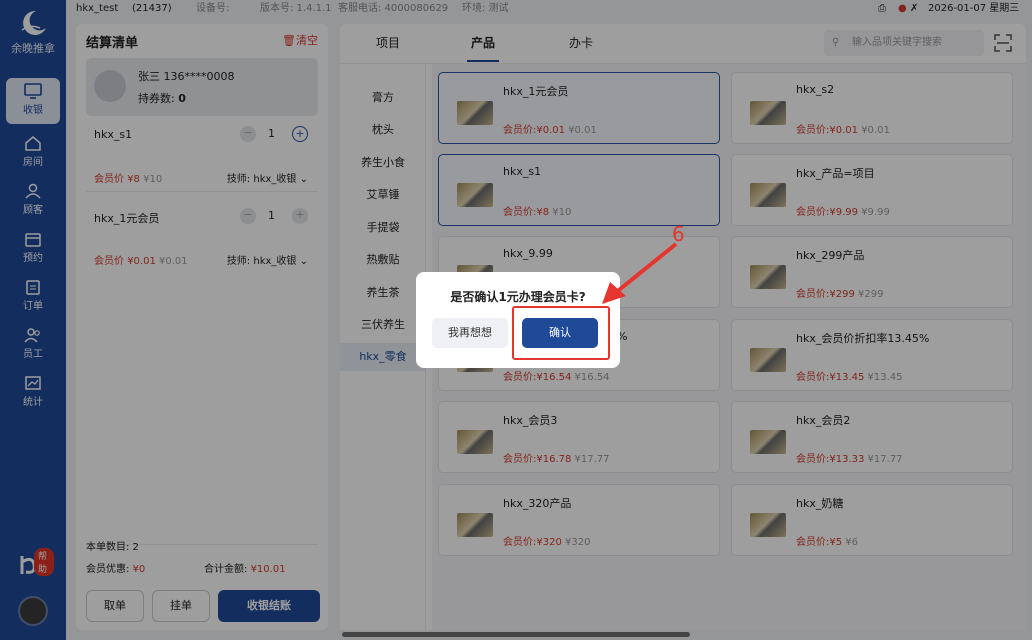 This screenshot has width=1032, height=640. I want to click on dialog-cancel-button: 我再想想, so click(470, 333).